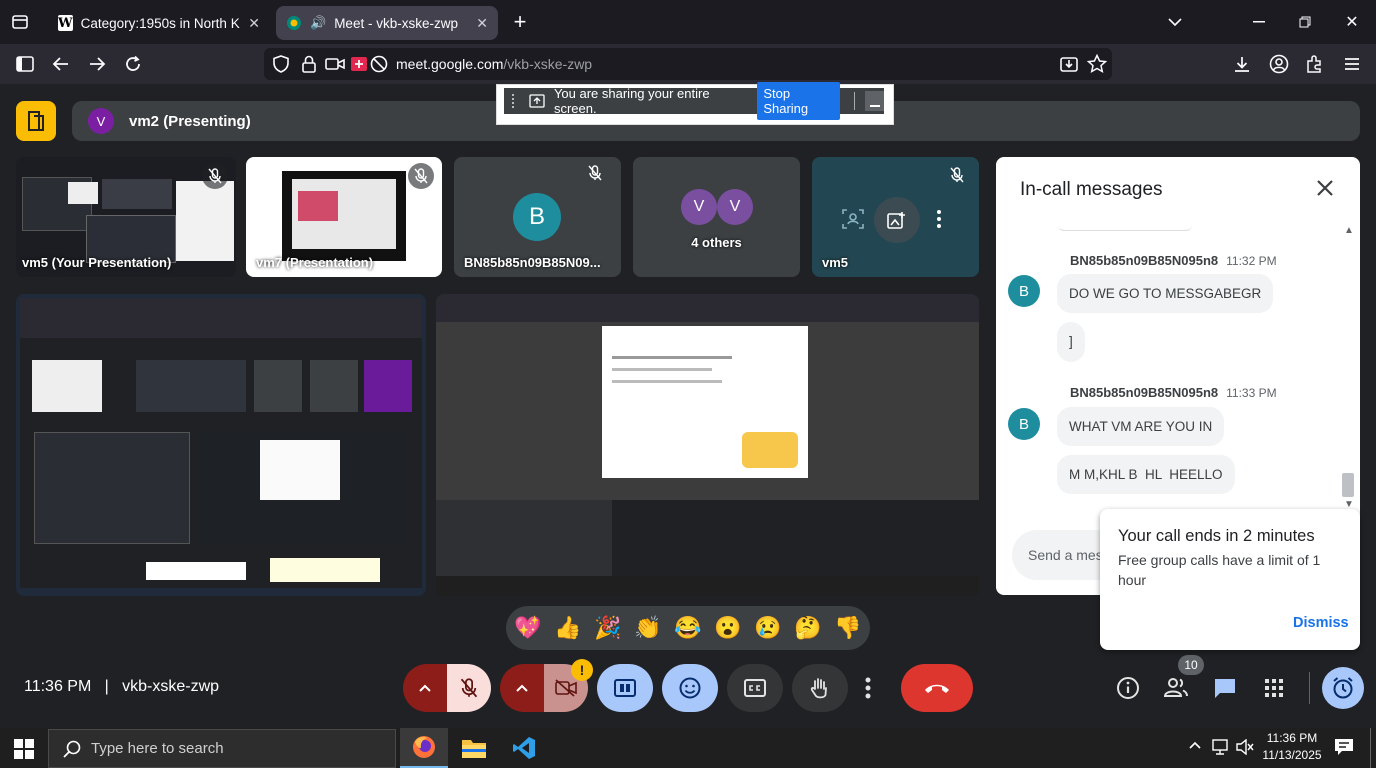 Image resolution: width=1376 pixels, height=768 pixels. Describe the element at coordinates (126, 217) in the screenshot. I see `tile-vm5-presentation: vm5 (Your Presentation)` at that location.